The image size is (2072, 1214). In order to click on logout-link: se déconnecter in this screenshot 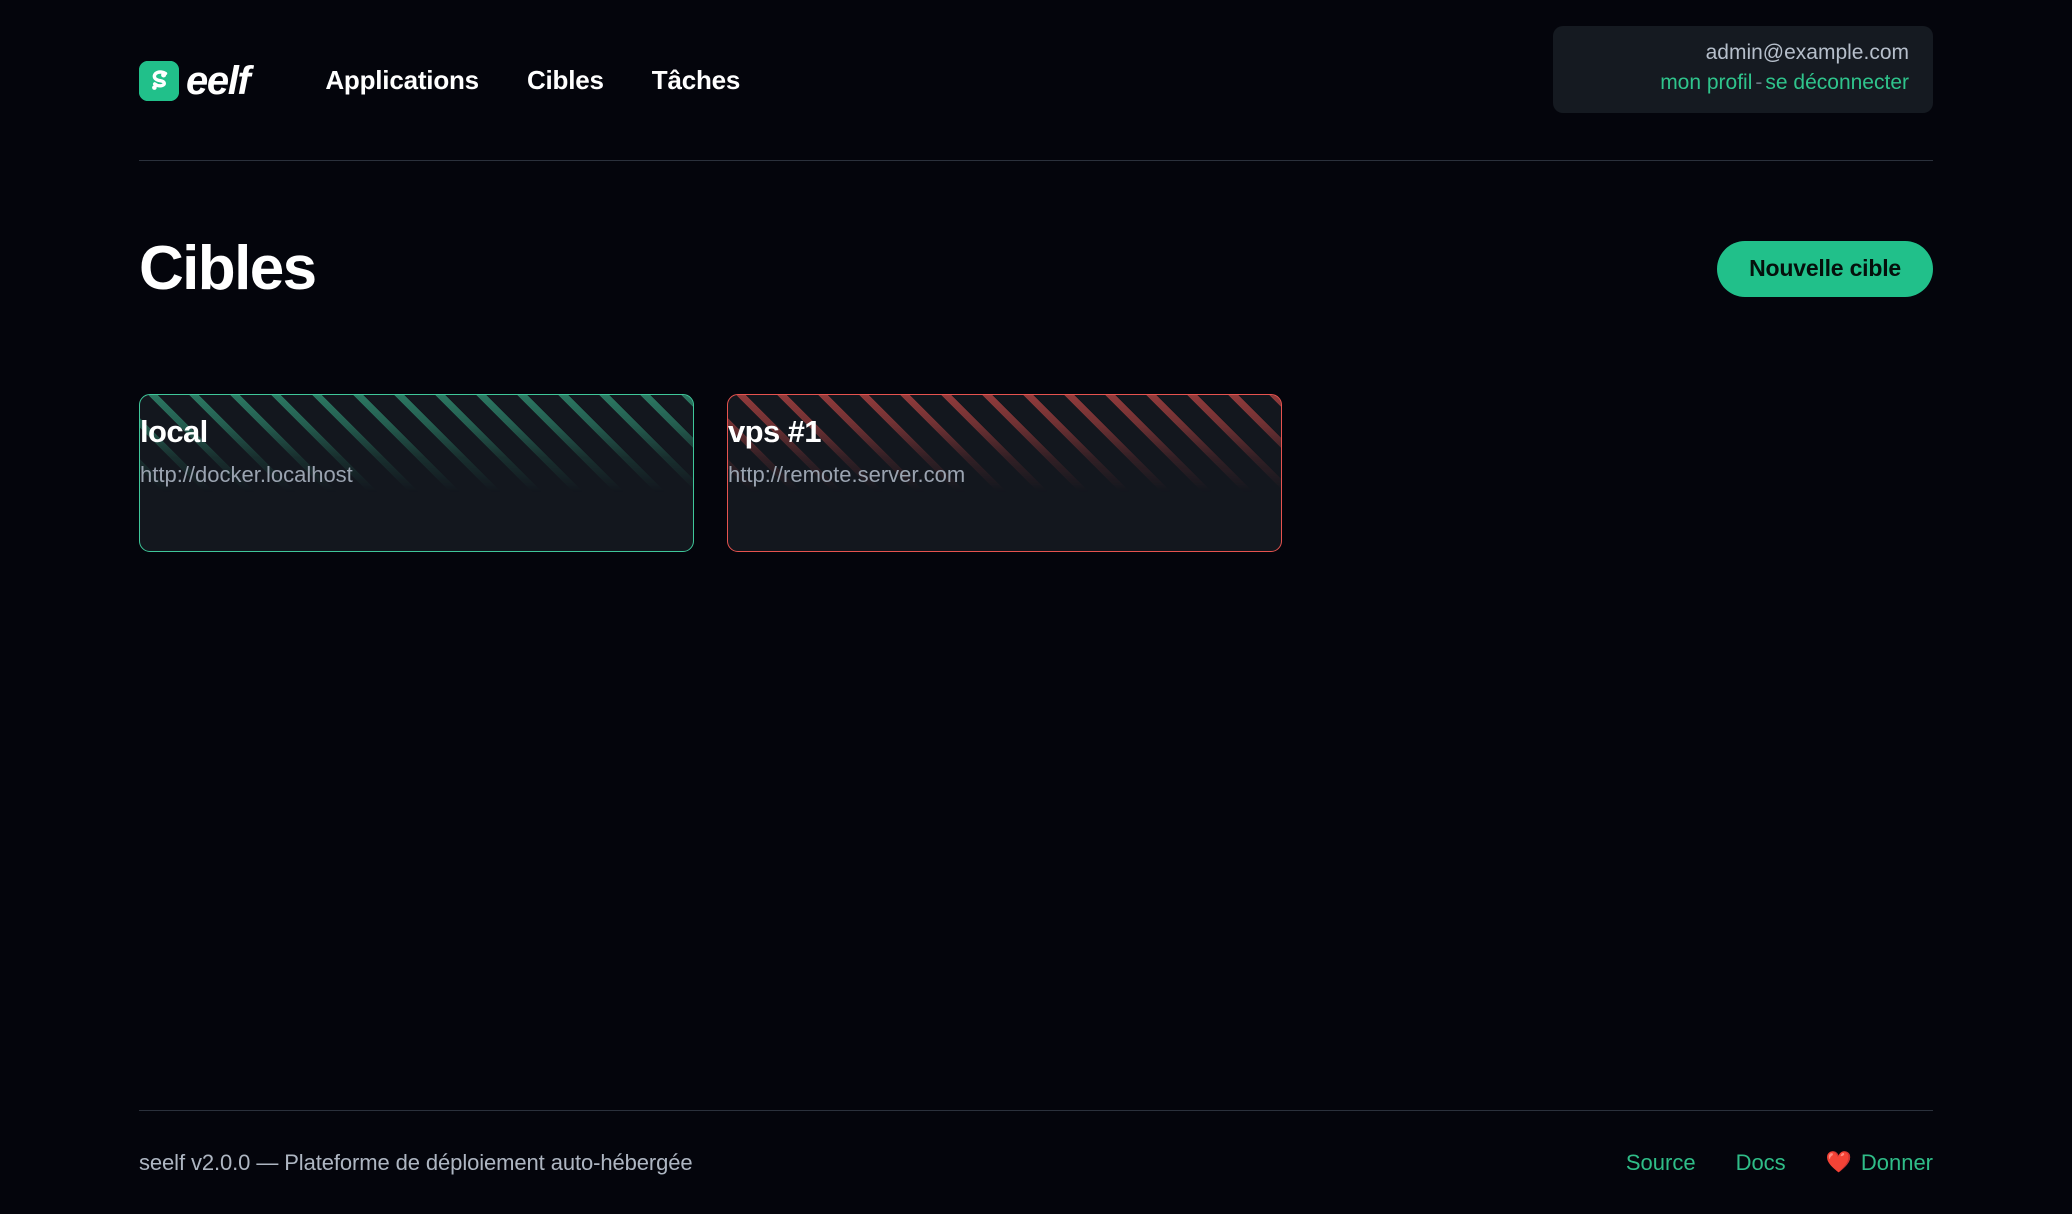, I will do `click(1837, 82)`.